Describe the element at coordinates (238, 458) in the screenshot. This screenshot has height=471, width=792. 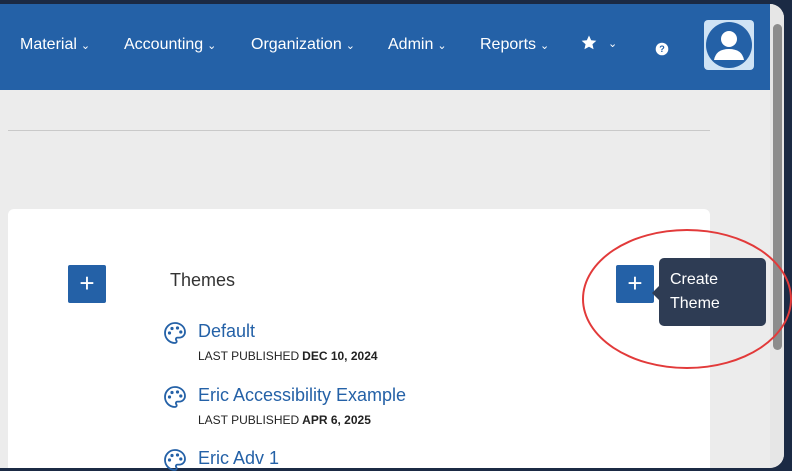
I see `theme-link: Eric Adv 1` at that location.